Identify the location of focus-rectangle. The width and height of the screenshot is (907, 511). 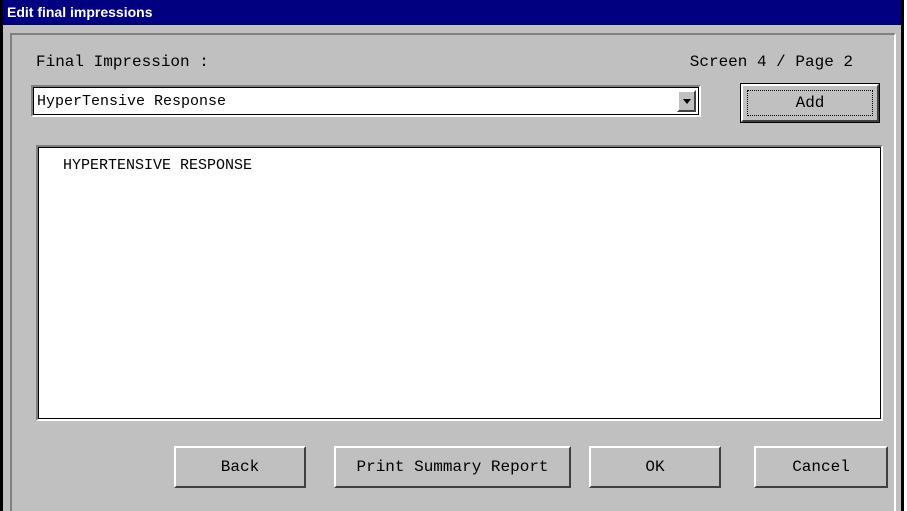
(810, 103).